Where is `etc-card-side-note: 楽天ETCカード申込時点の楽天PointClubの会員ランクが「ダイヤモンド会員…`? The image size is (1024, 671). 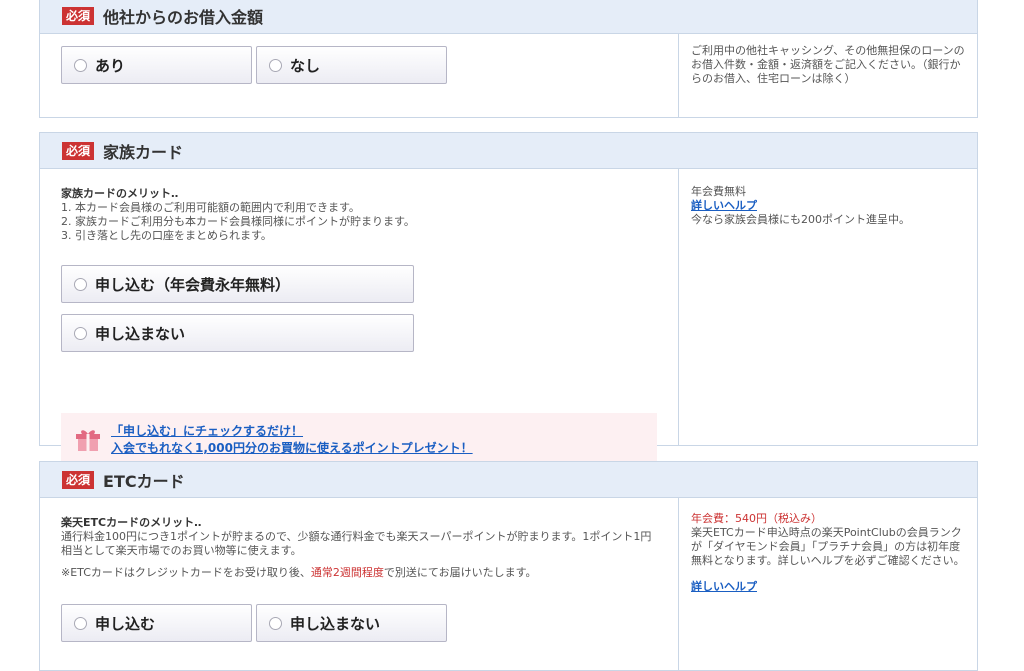
etc-card-side-note: 楽天ETCカード申込時点の楽天PointClubの会員ランクが「ダイヤモンド会員… is located at coordinates (828, 546).